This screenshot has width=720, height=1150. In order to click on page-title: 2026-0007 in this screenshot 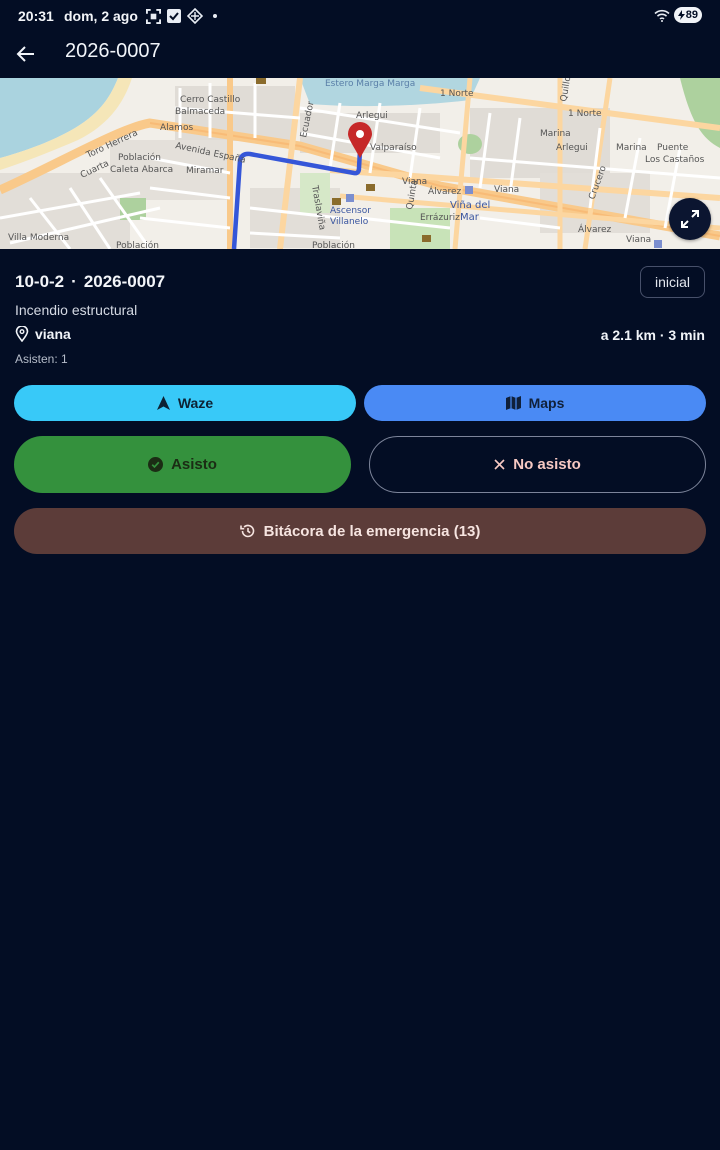, I will do `click(113, 51)`.